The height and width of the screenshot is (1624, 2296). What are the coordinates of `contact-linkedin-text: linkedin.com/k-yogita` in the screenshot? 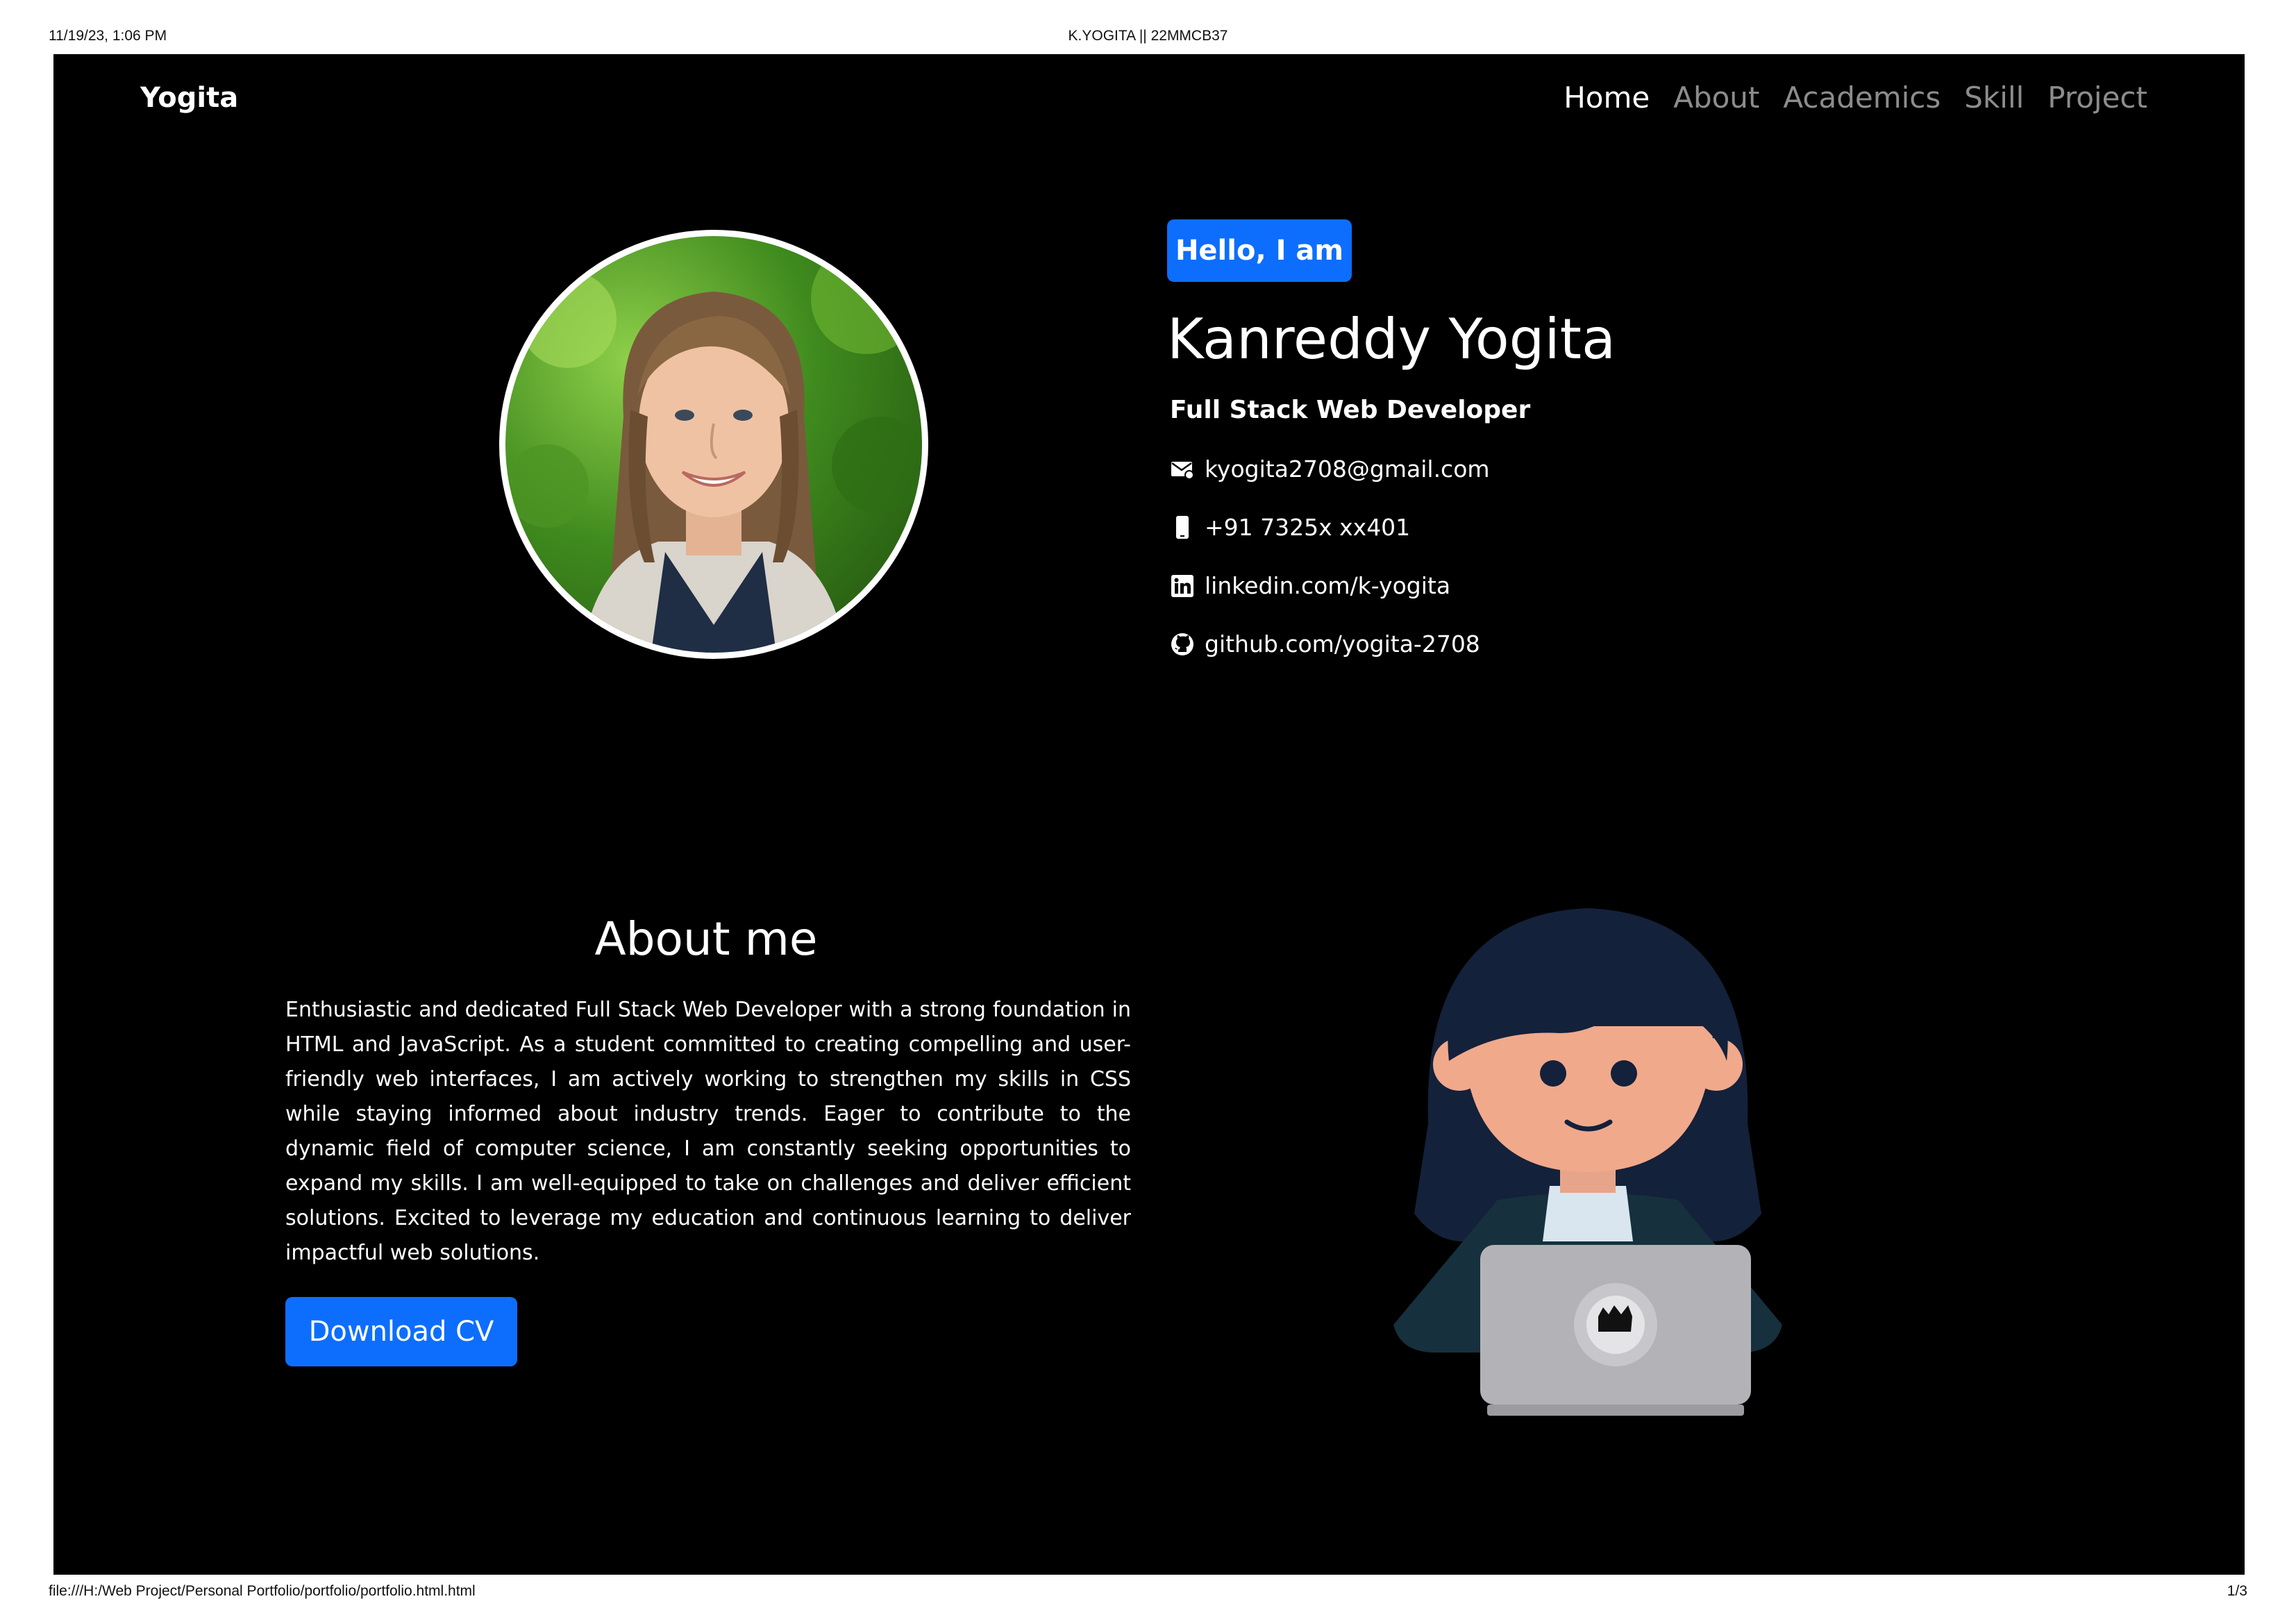 It's located at (1328, 586).